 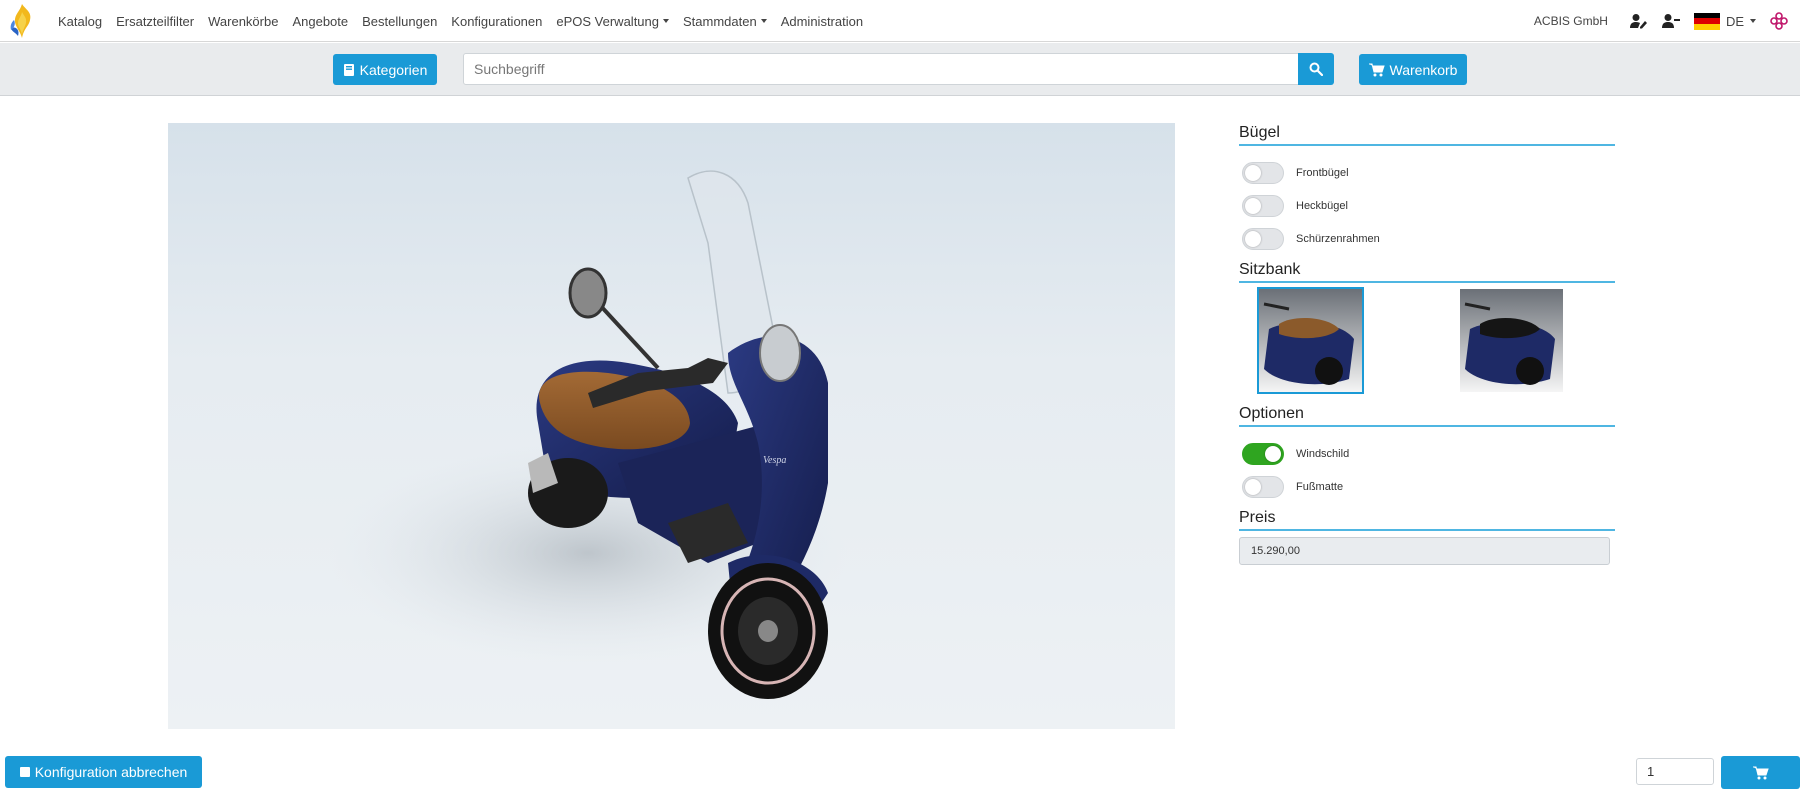 I want to click on search-button, so click(x=1316, y=69).